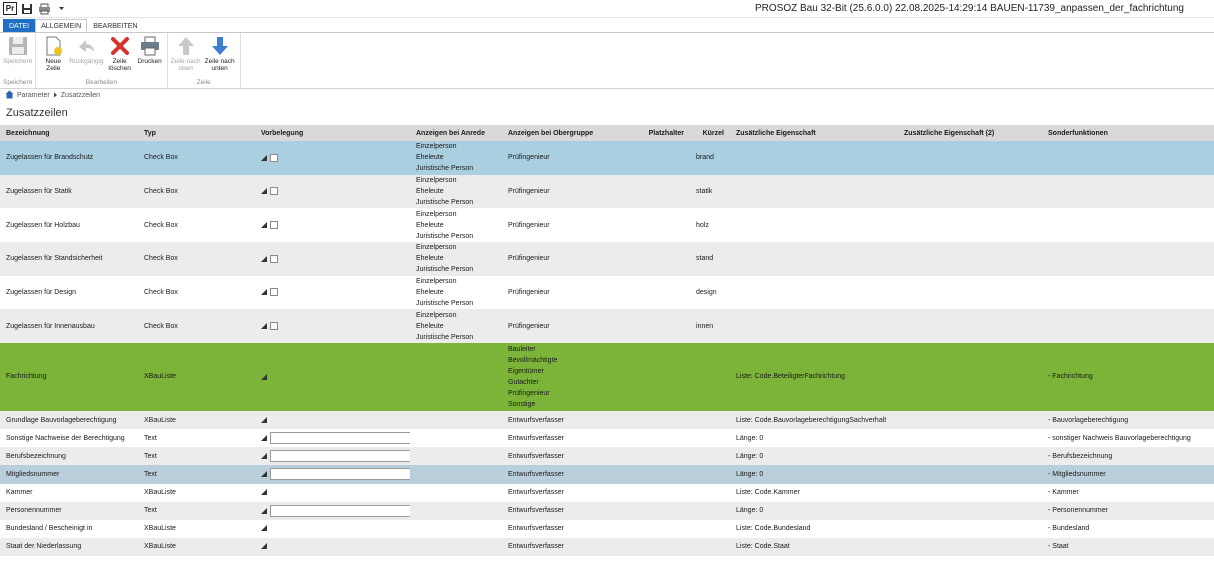 The image size is (1214, 569). What do you see at coordinates (120, 56) in the screenshot?
I see `delete-row-button: Zeile löschen` at bounding box center [120, 56].